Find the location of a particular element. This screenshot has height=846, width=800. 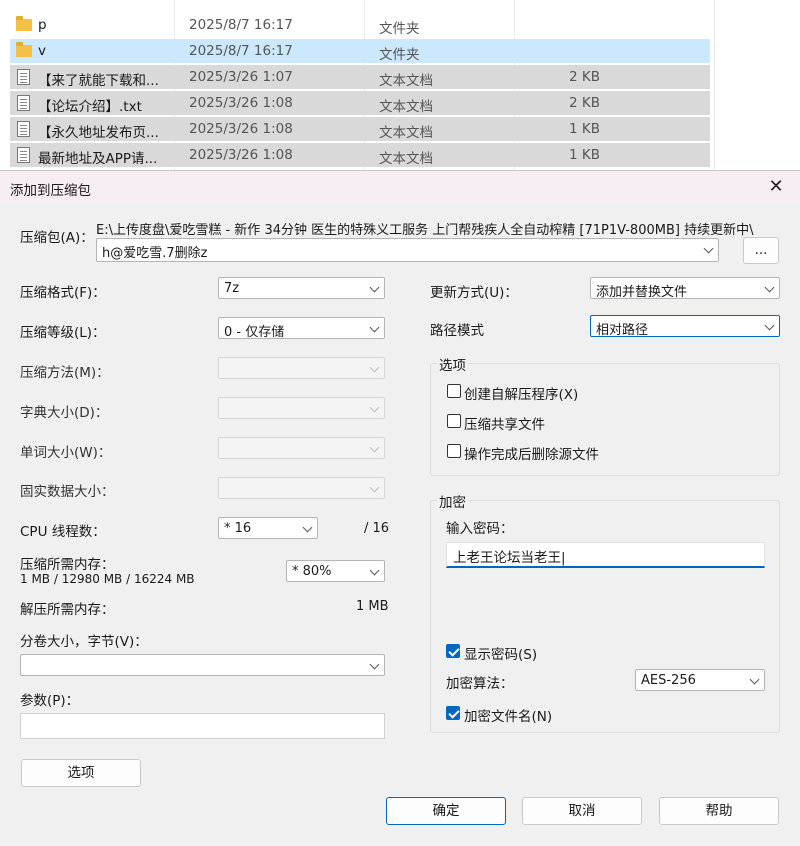

encryption-group-title: 加密 is located at coordinates (452, 501).